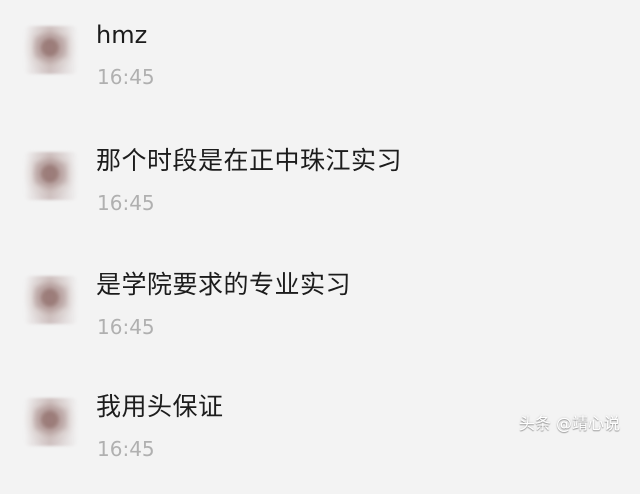  What do you see at coordinates (249, 160) in the screenshot?
I see `message-text: 那个时段是在正中珠江实习` at bounding box center [249, 160].